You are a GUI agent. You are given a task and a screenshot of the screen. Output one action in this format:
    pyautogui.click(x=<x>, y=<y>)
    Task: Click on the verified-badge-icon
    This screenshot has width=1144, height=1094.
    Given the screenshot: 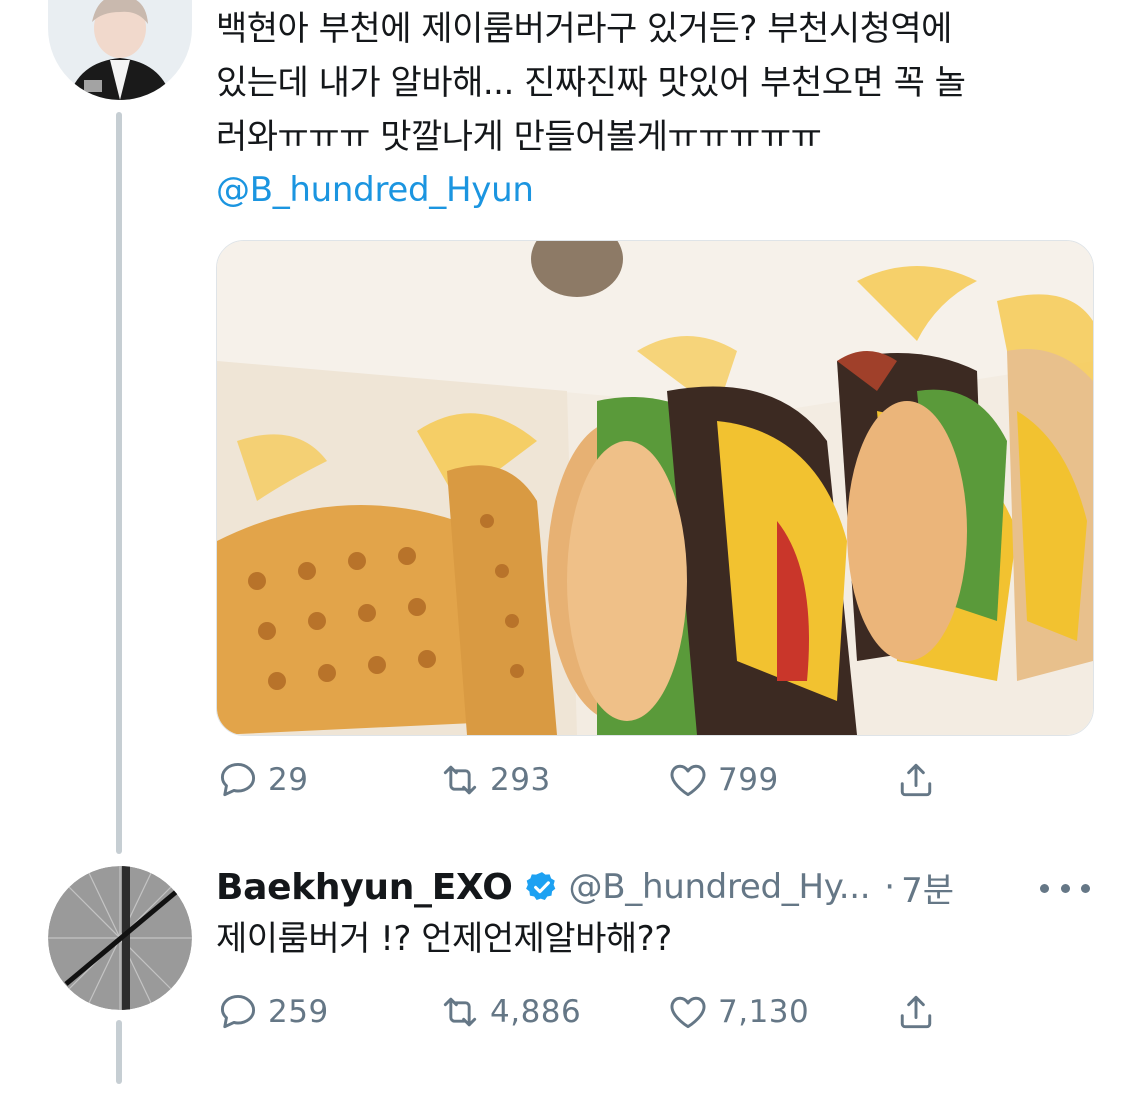 What is the action you would take?
    pyautogui.click(x=540, y=886)
    